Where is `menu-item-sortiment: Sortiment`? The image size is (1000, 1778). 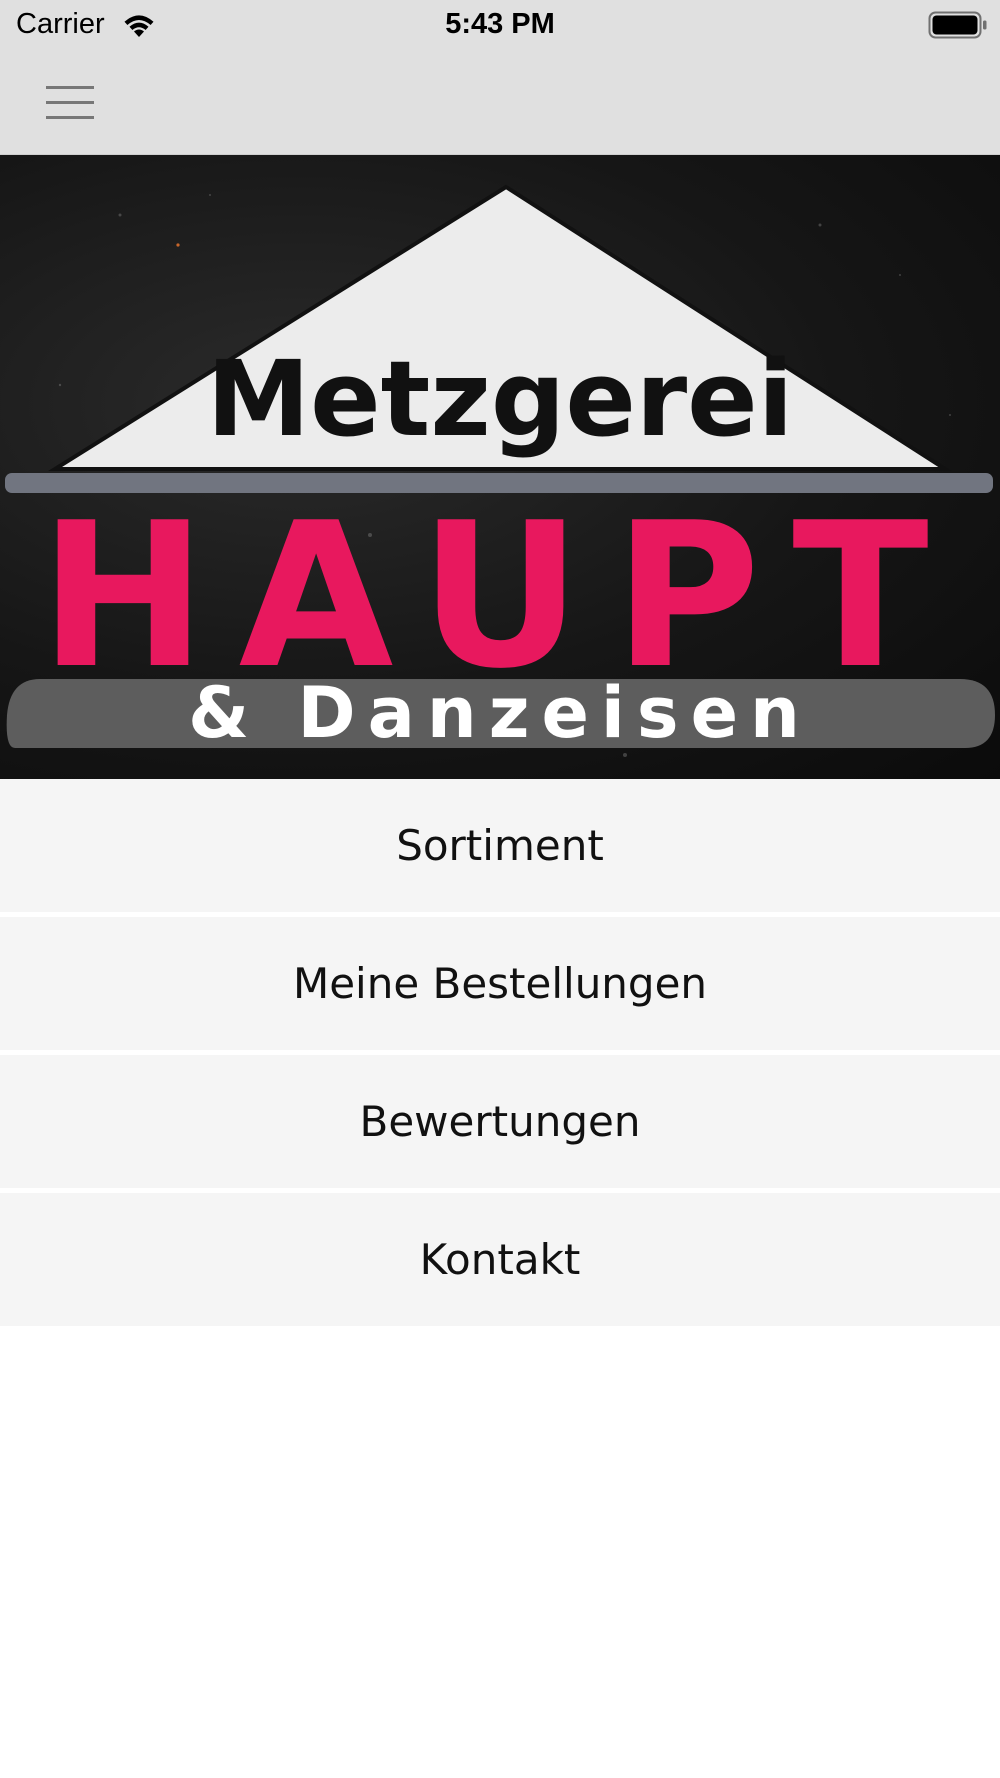
menu-item-sortiment: Sortiment is located at coordinates (500, 845).